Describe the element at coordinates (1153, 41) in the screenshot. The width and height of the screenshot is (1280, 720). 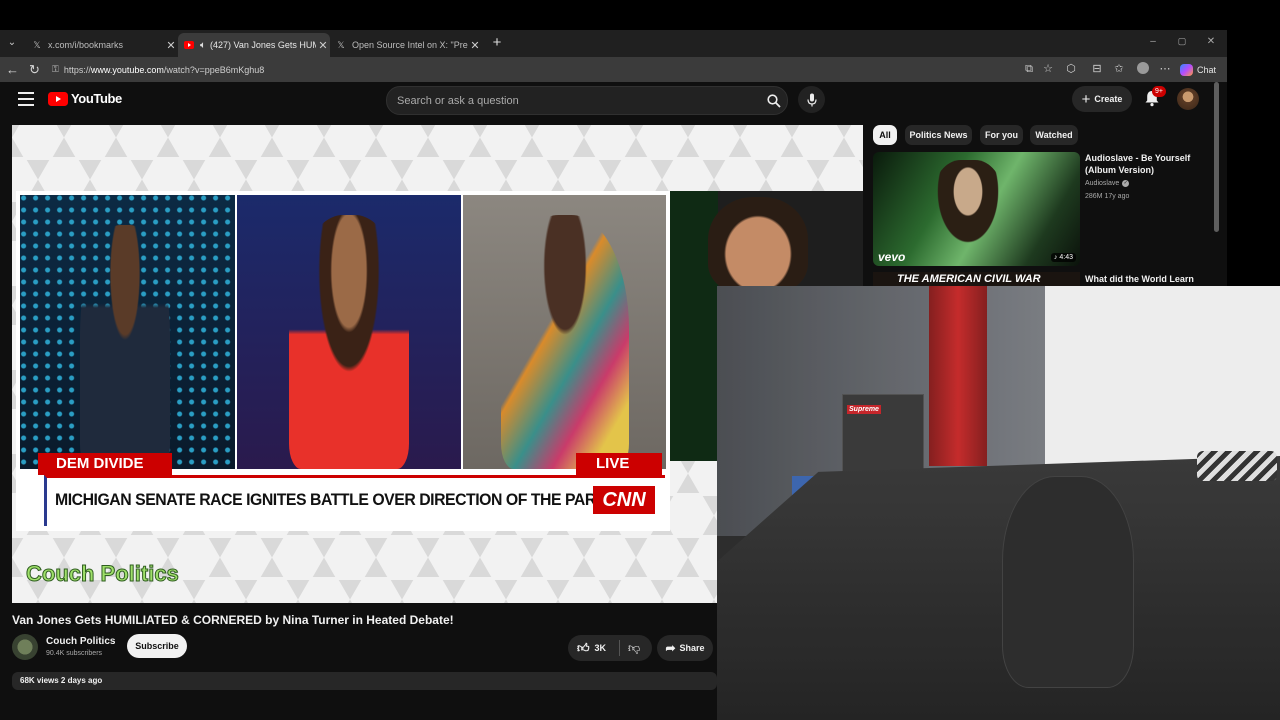
I see `minimize-button: –` at that location.